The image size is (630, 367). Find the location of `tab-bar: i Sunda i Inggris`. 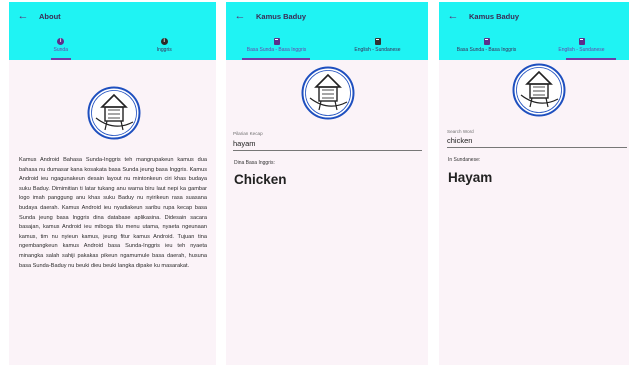

tab-bar: i Sunda i Inggris is located at coordinates (112, 45).